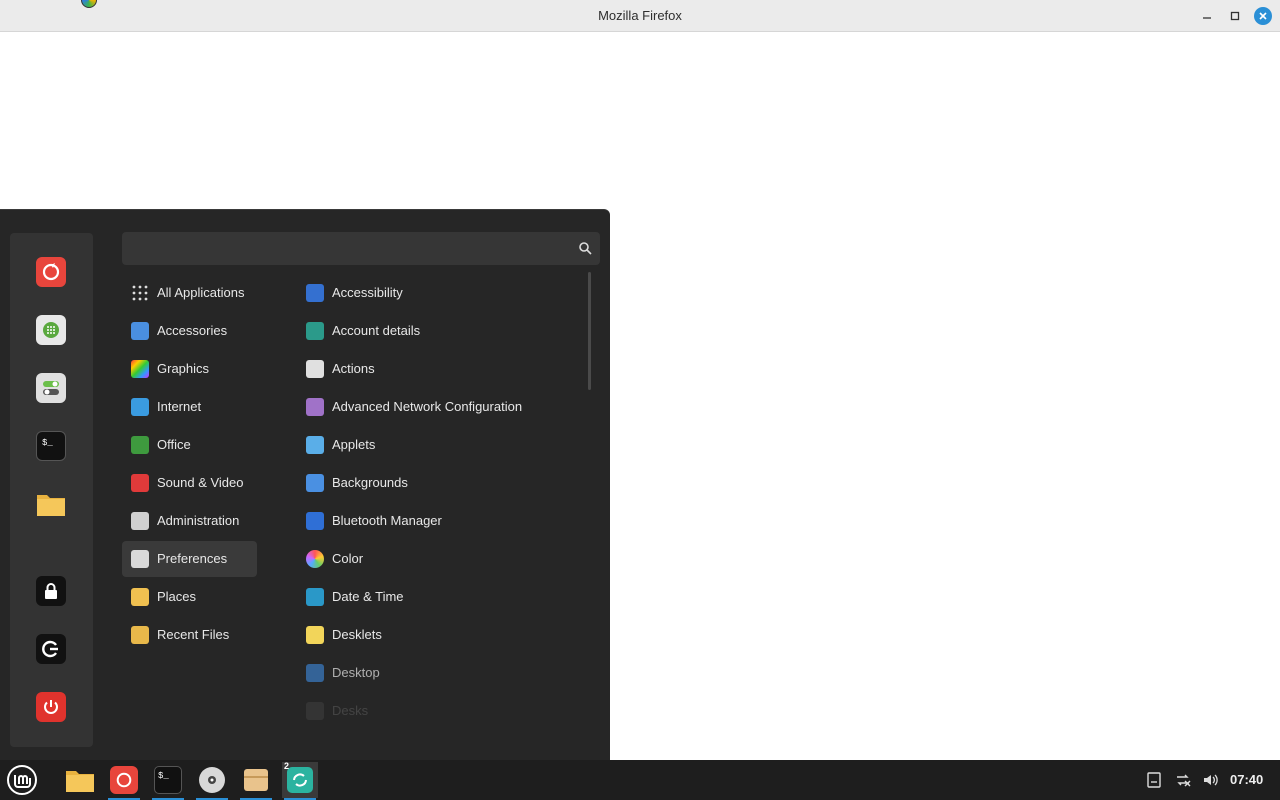  Describe the element at coordinates (437, 407) in the screenshot. I see `app-advanced-network-configuration: Advanced Network Configuration` at that location.